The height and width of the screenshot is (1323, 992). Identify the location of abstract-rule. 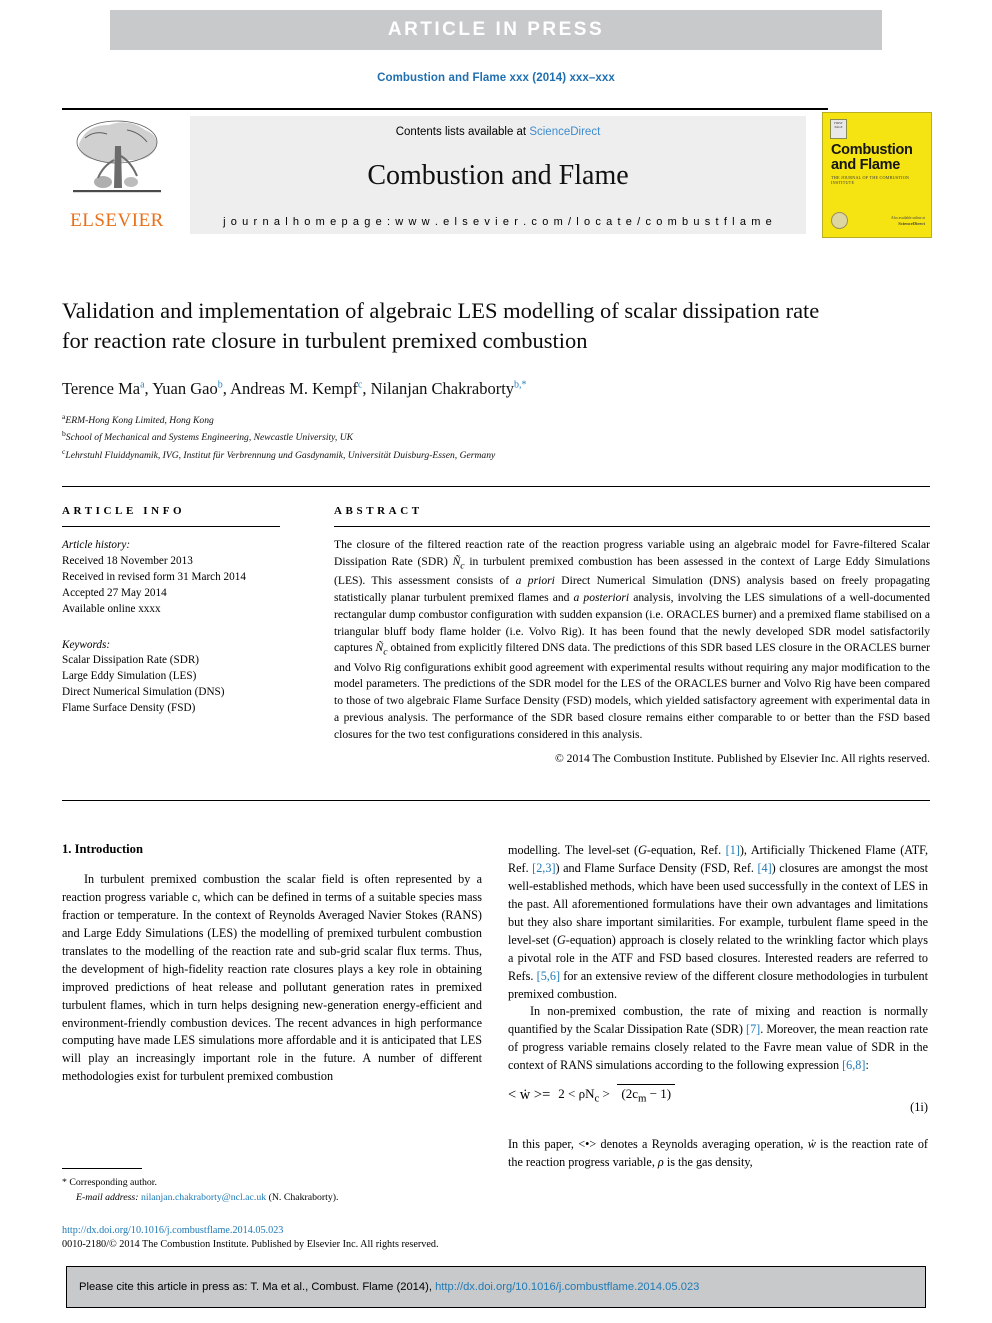
(632, 526).